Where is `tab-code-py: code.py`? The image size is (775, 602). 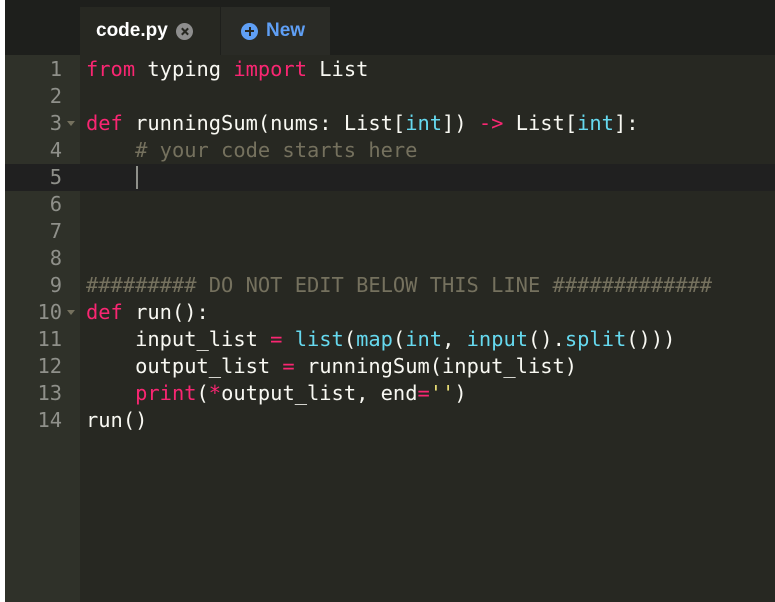
tab-code-py: code.py is located at coordinates (150, 31).